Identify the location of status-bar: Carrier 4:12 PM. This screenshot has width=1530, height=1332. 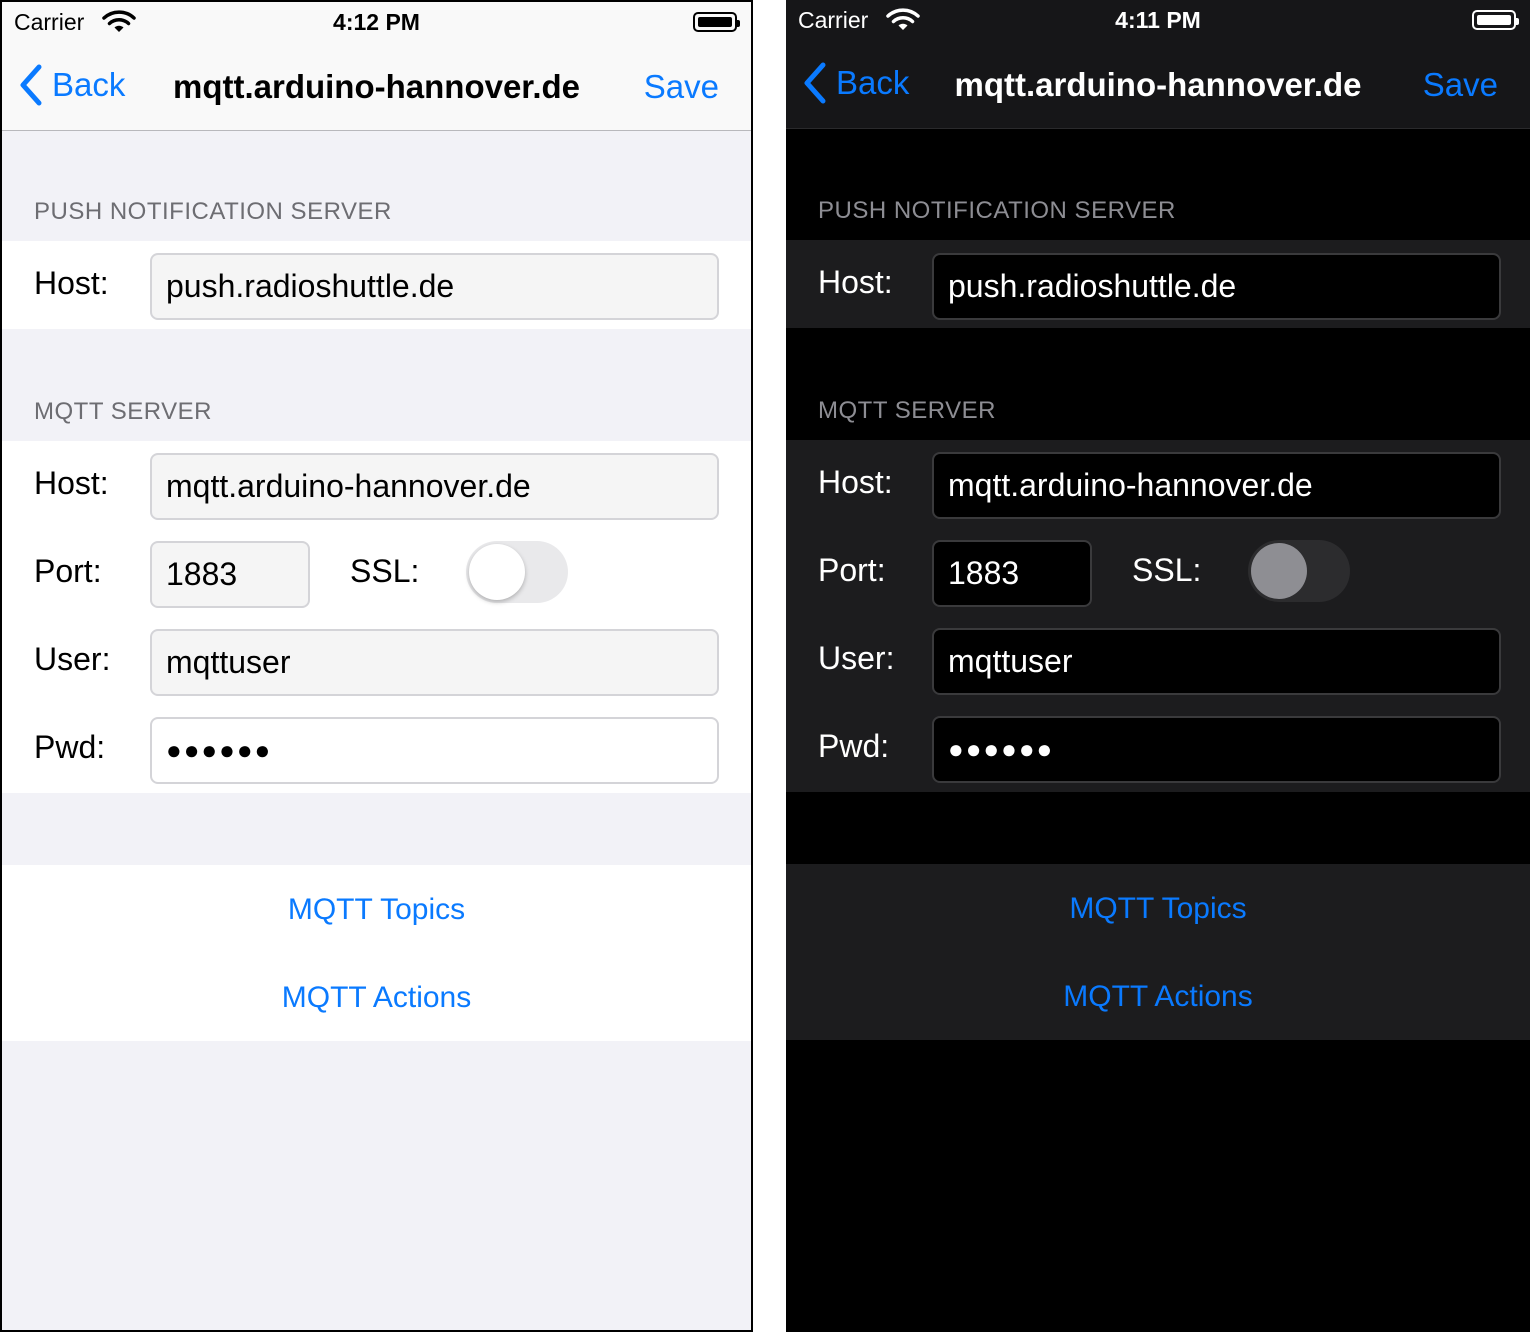
(376, 22).